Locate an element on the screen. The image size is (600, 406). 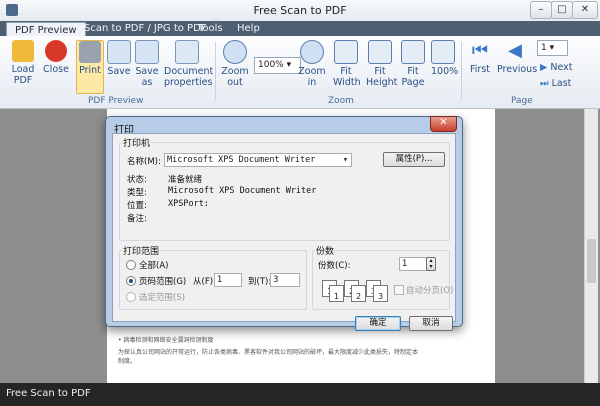
close-pdf-button: Close is located at coordinates (56, 57).